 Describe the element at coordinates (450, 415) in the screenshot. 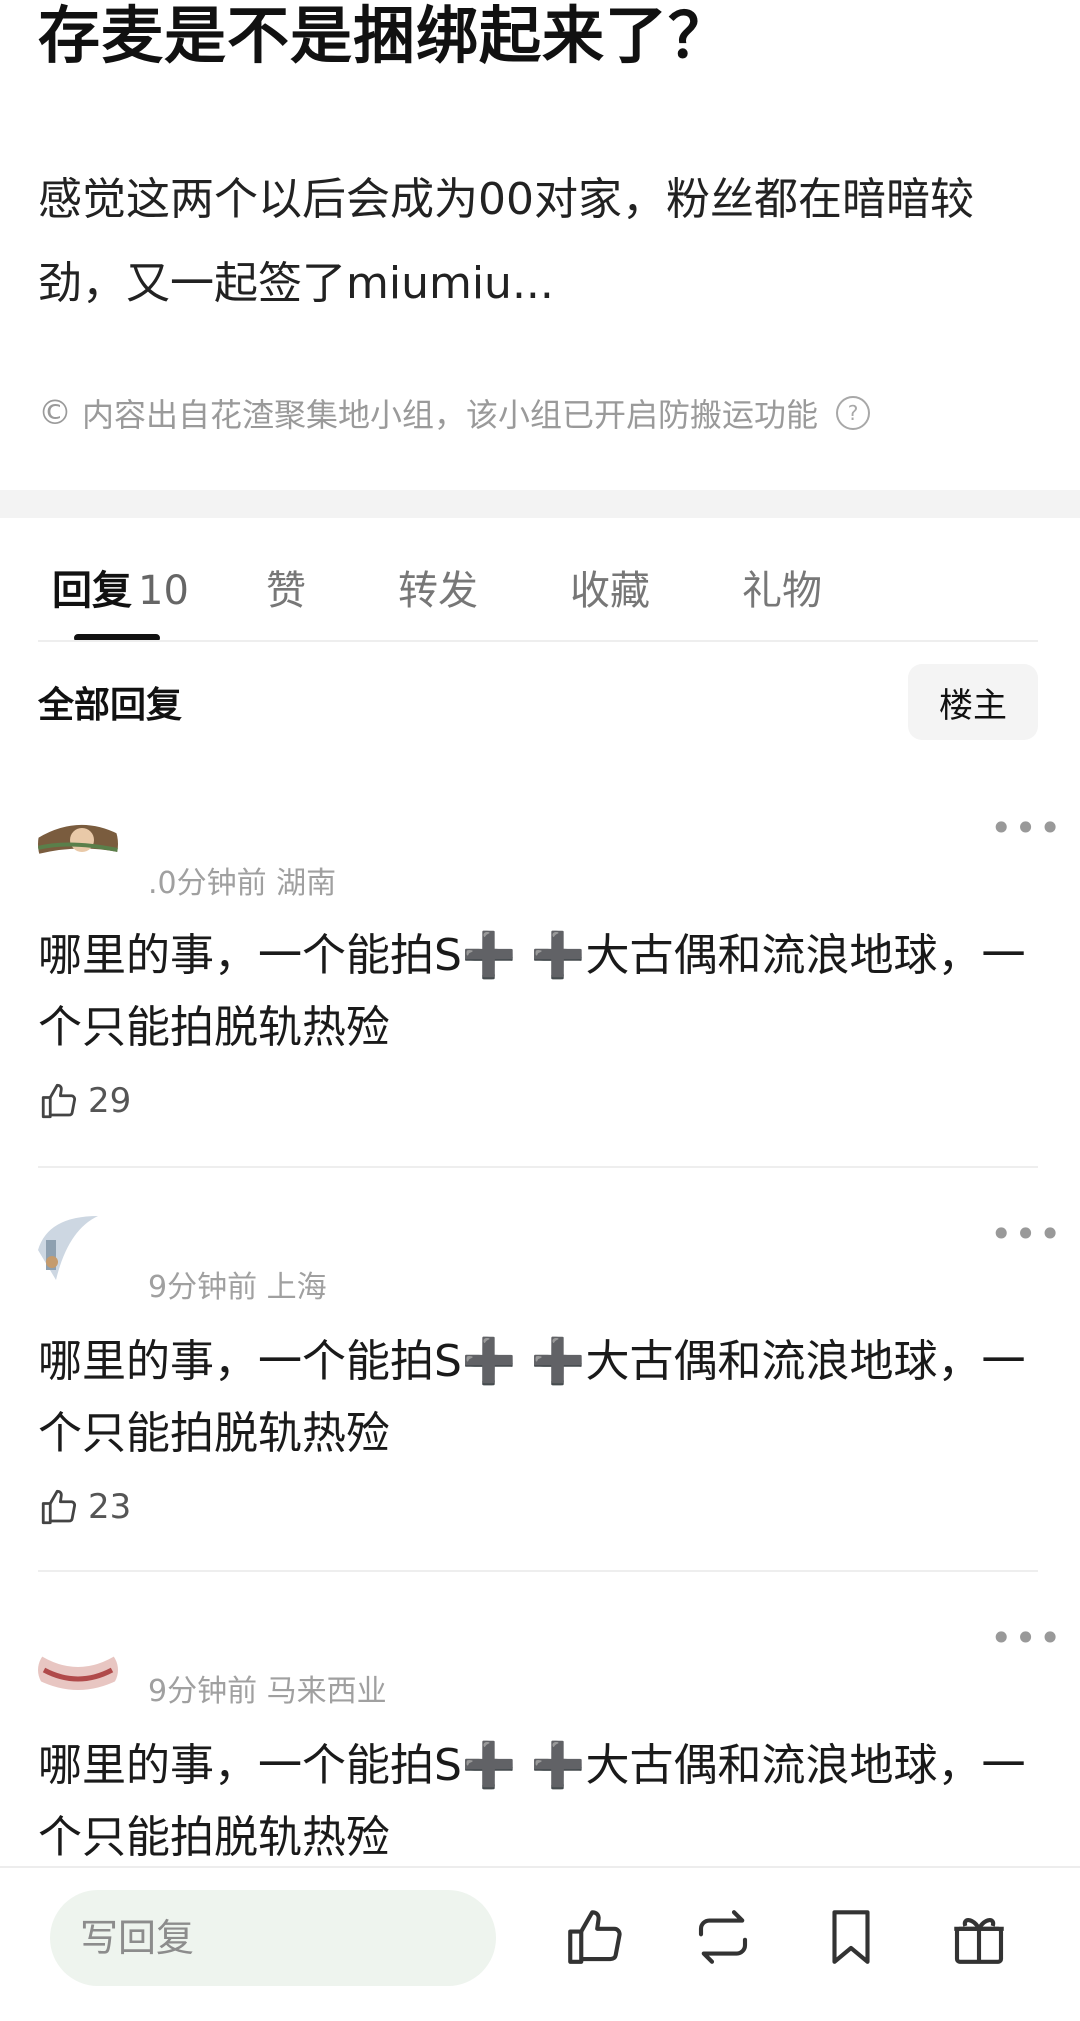

I see `source-text: 内容出自花渣聚集地小组，该小组已开启防搬运功能` at that location.